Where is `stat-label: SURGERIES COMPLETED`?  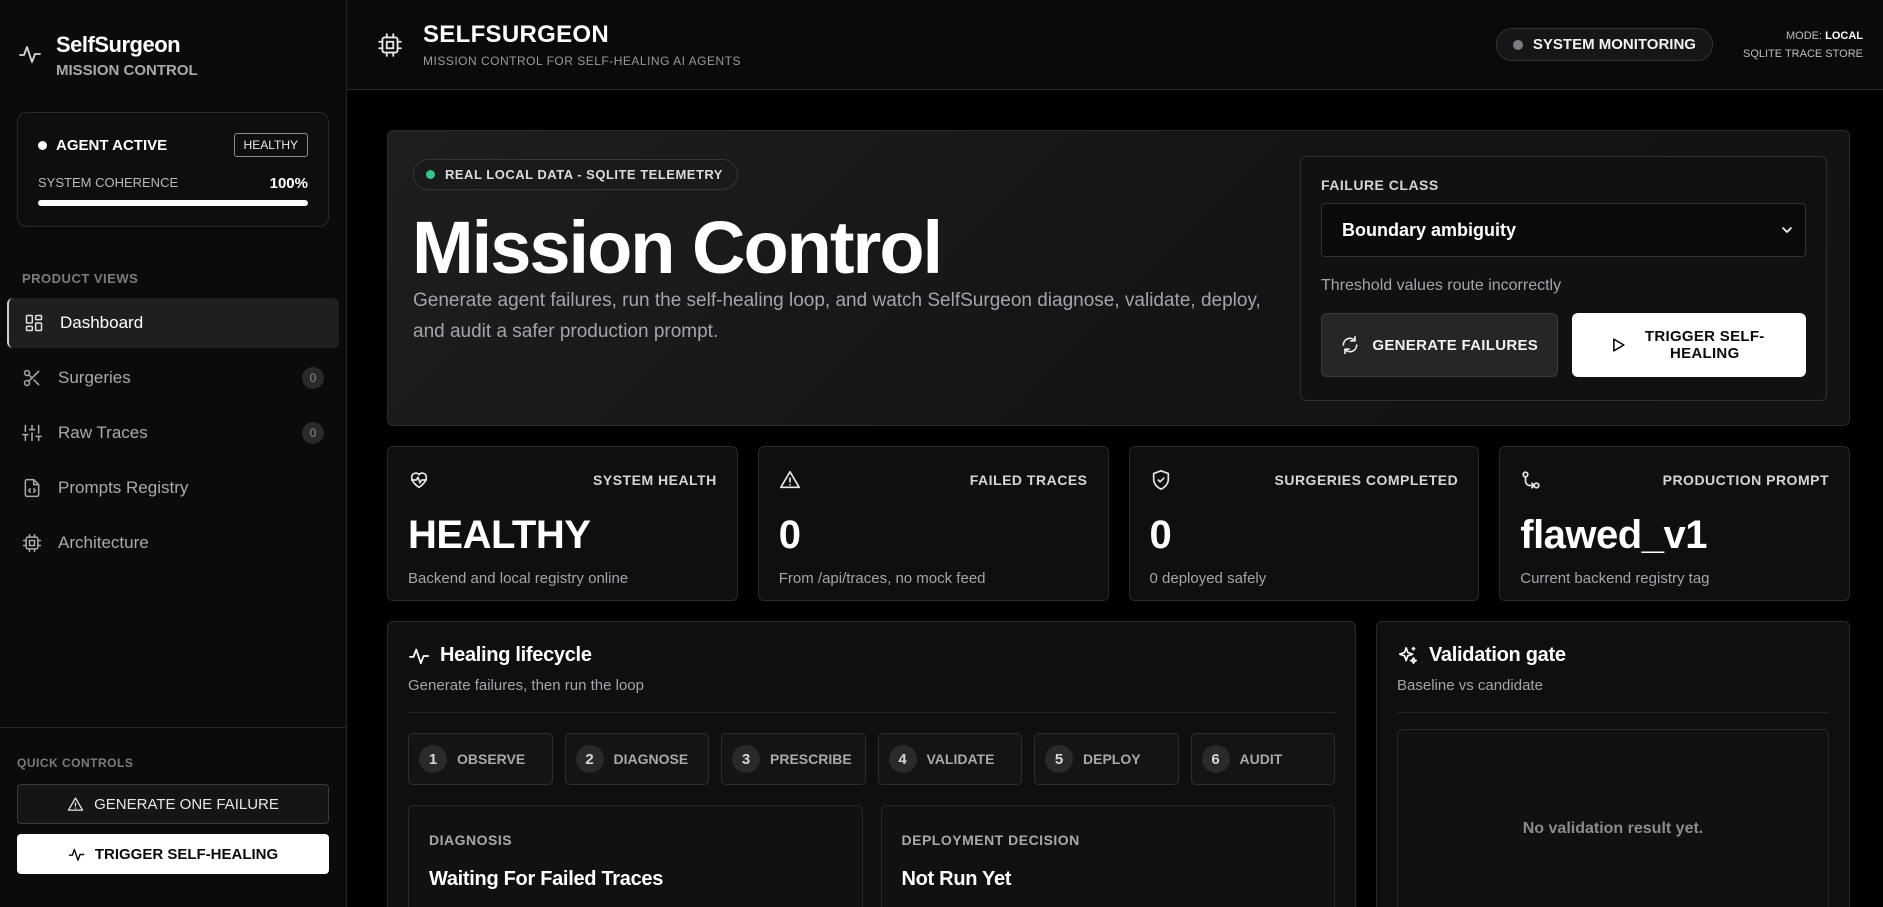
stat-label: SURGERIES COMPLETED is located at coordinates (1366, 480).